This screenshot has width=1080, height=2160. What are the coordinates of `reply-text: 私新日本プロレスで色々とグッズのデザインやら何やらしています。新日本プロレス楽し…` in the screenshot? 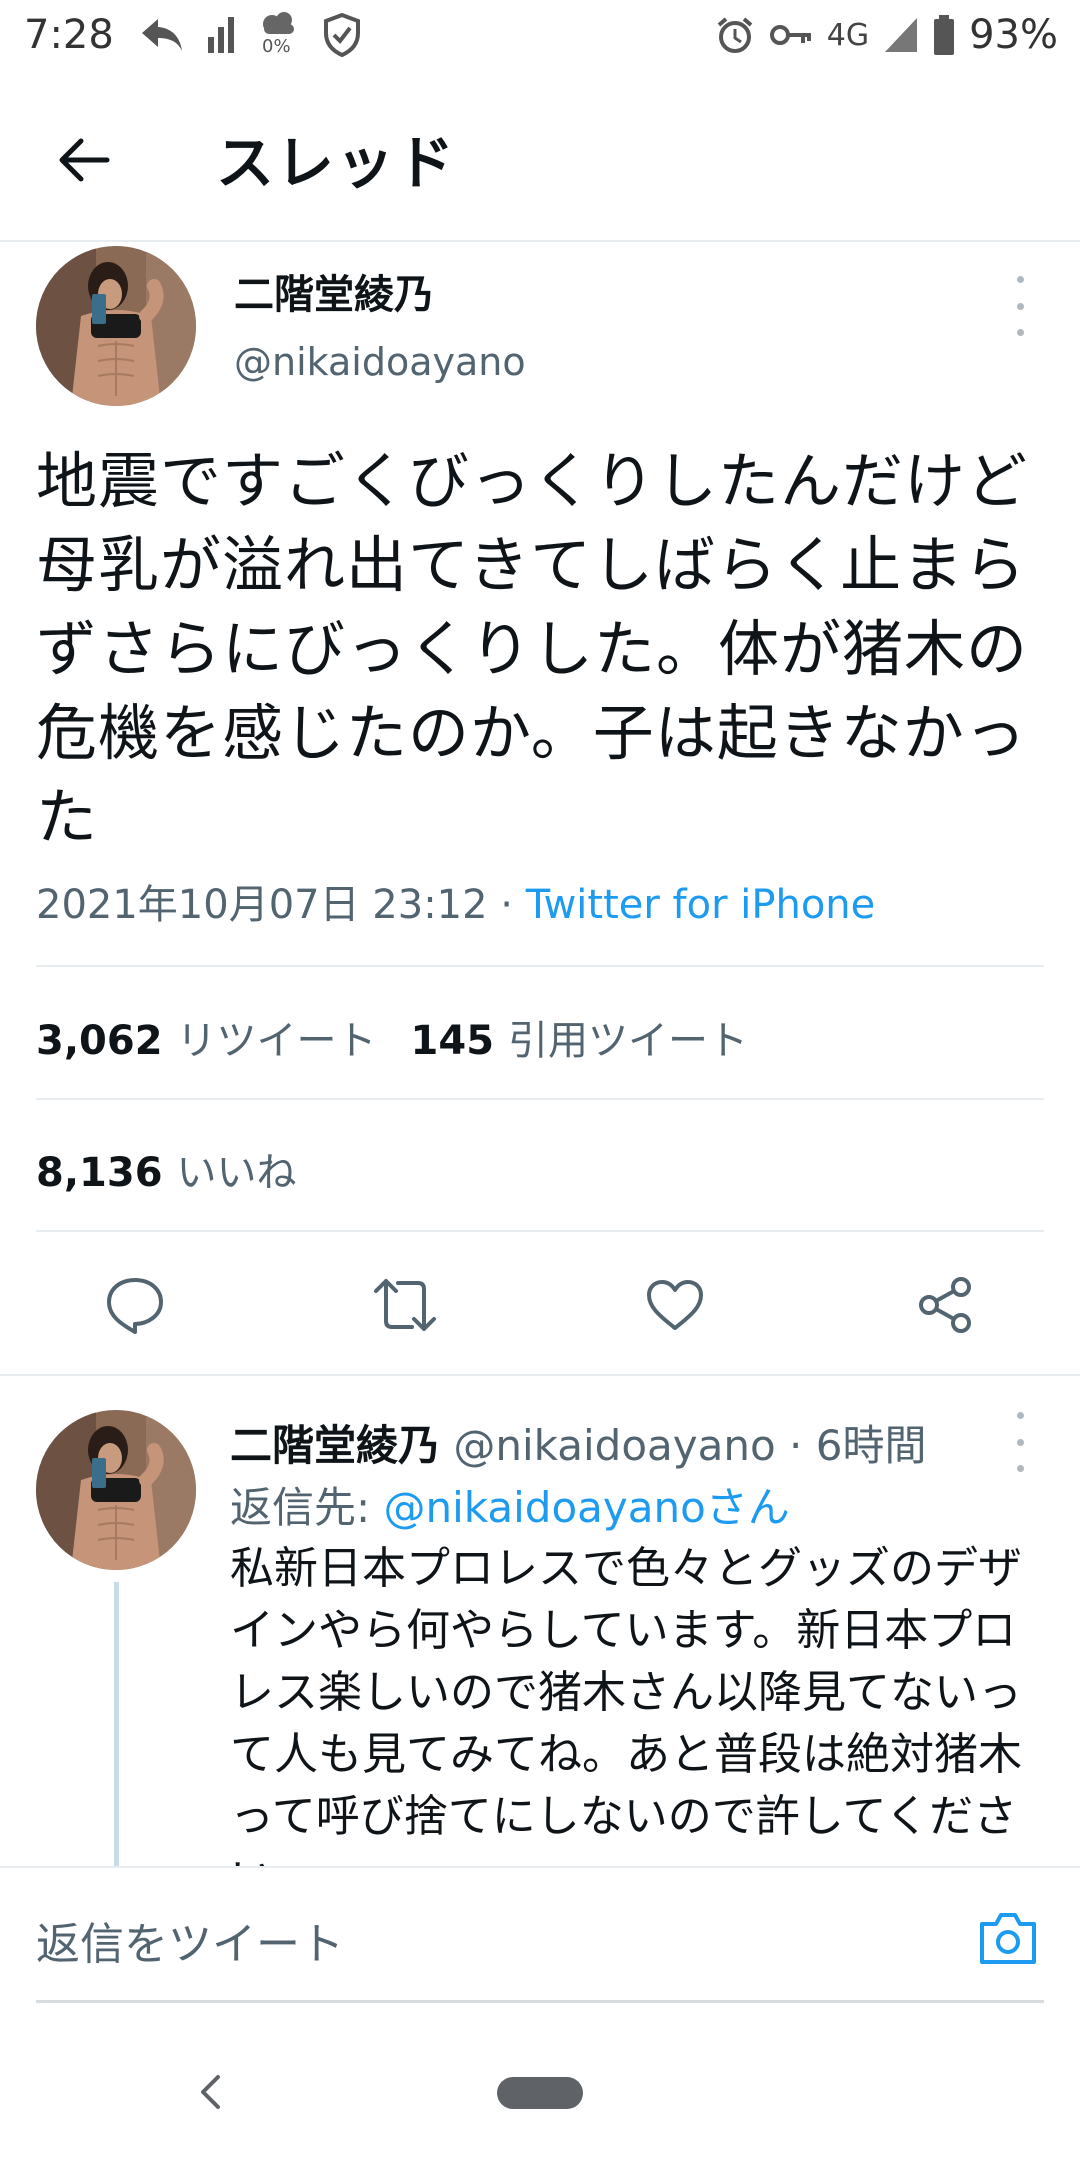 It's located at (626, 1704).